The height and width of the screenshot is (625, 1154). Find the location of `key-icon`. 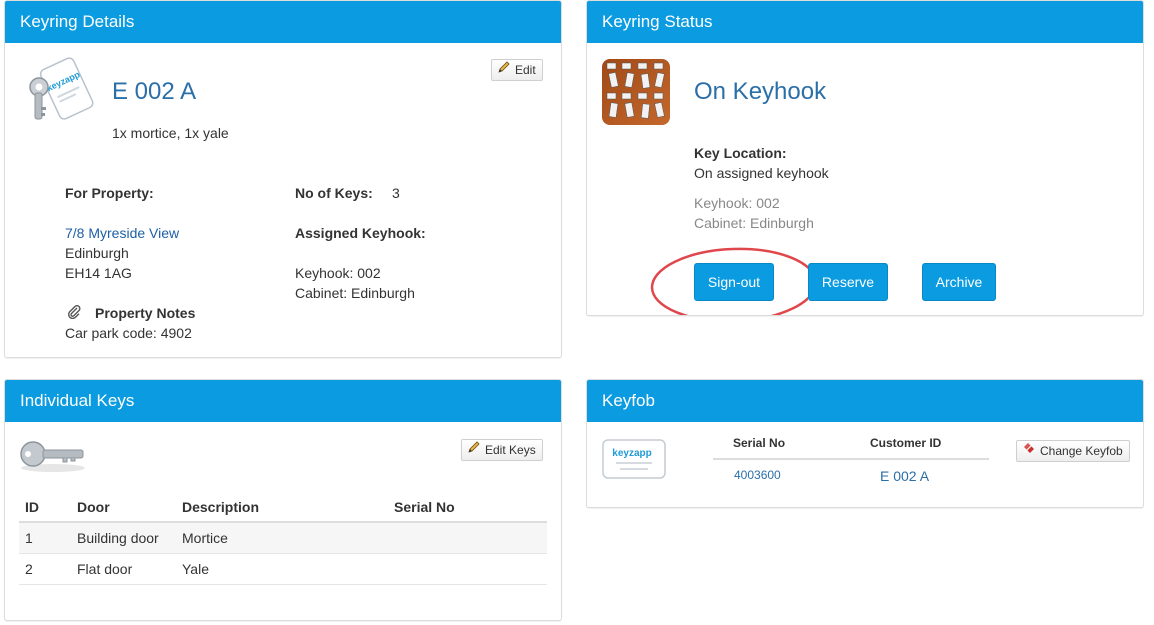

key-icon is located at coordinates (53, 456).